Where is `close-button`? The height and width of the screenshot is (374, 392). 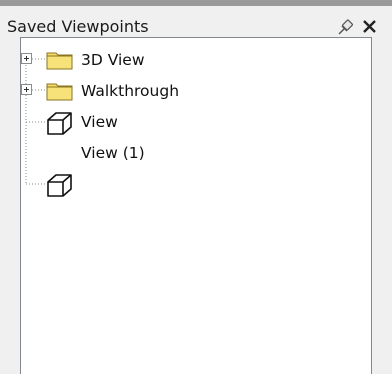 close-button is located at coordinates (370, 27).